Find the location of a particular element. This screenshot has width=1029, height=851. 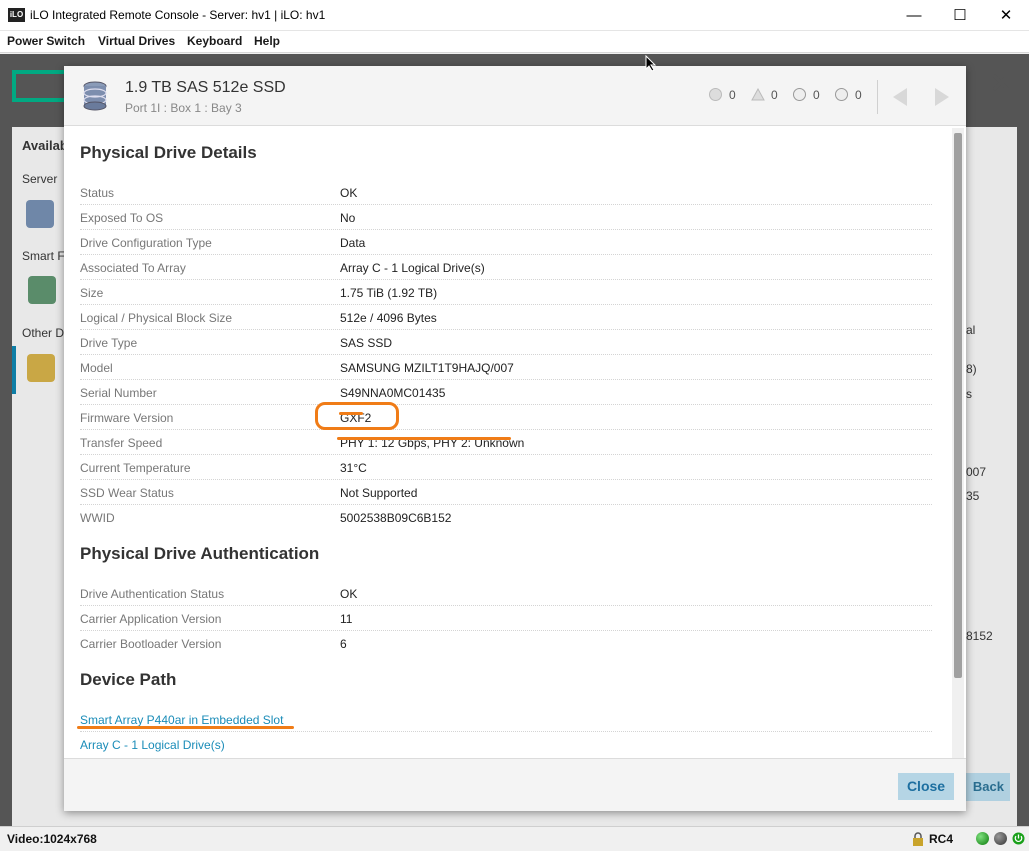

dialog-scrollbar is located at coordinates (958, 443).